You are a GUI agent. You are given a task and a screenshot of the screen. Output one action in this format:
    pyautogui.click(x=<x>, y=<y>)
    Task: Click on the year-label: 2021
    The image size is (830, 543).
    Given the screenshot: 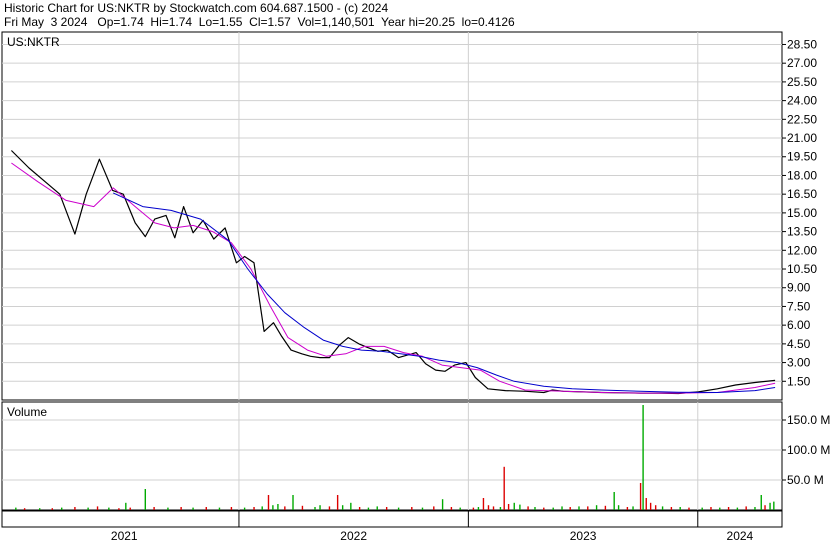 What is the action you would take?
    pyautogui.click(x=124, y=536)
    